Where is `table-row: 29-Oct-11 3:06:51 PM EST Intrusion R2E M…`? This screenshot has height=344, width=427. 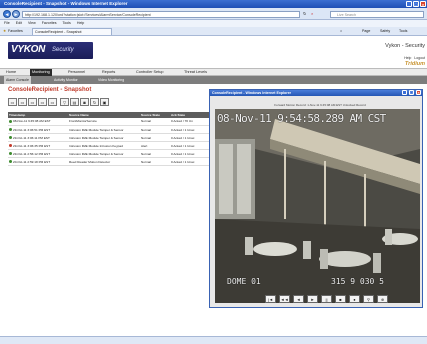
table-row: 29-Oct-11 3:06:51 PM EST Intrusion R2E M… is located at coordinates (109, 129).